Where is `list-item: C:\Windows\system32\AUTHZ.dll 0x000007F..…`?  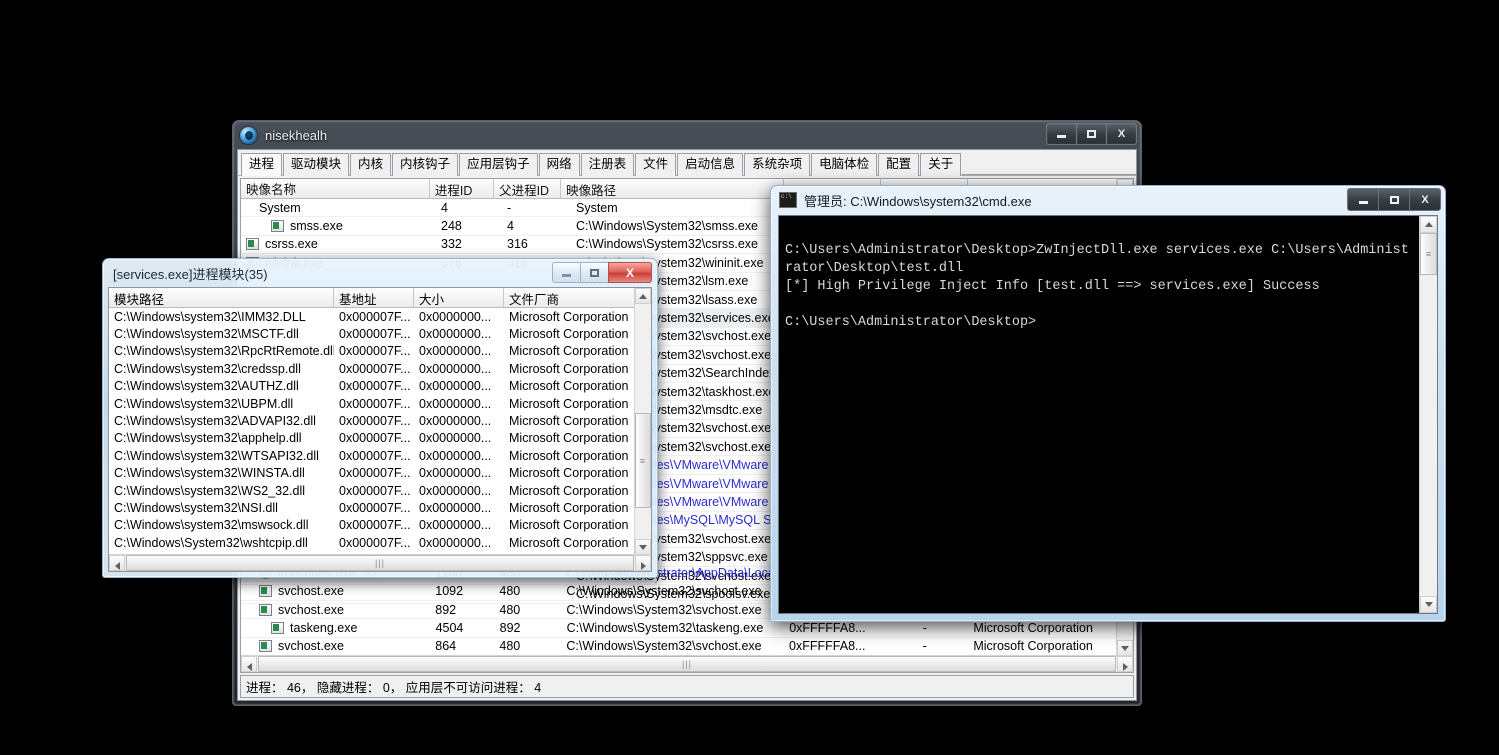 list-item: C:\Windows\system32\AUTHZ.dll 0x000007F..… is located at coordinates (380, 386).